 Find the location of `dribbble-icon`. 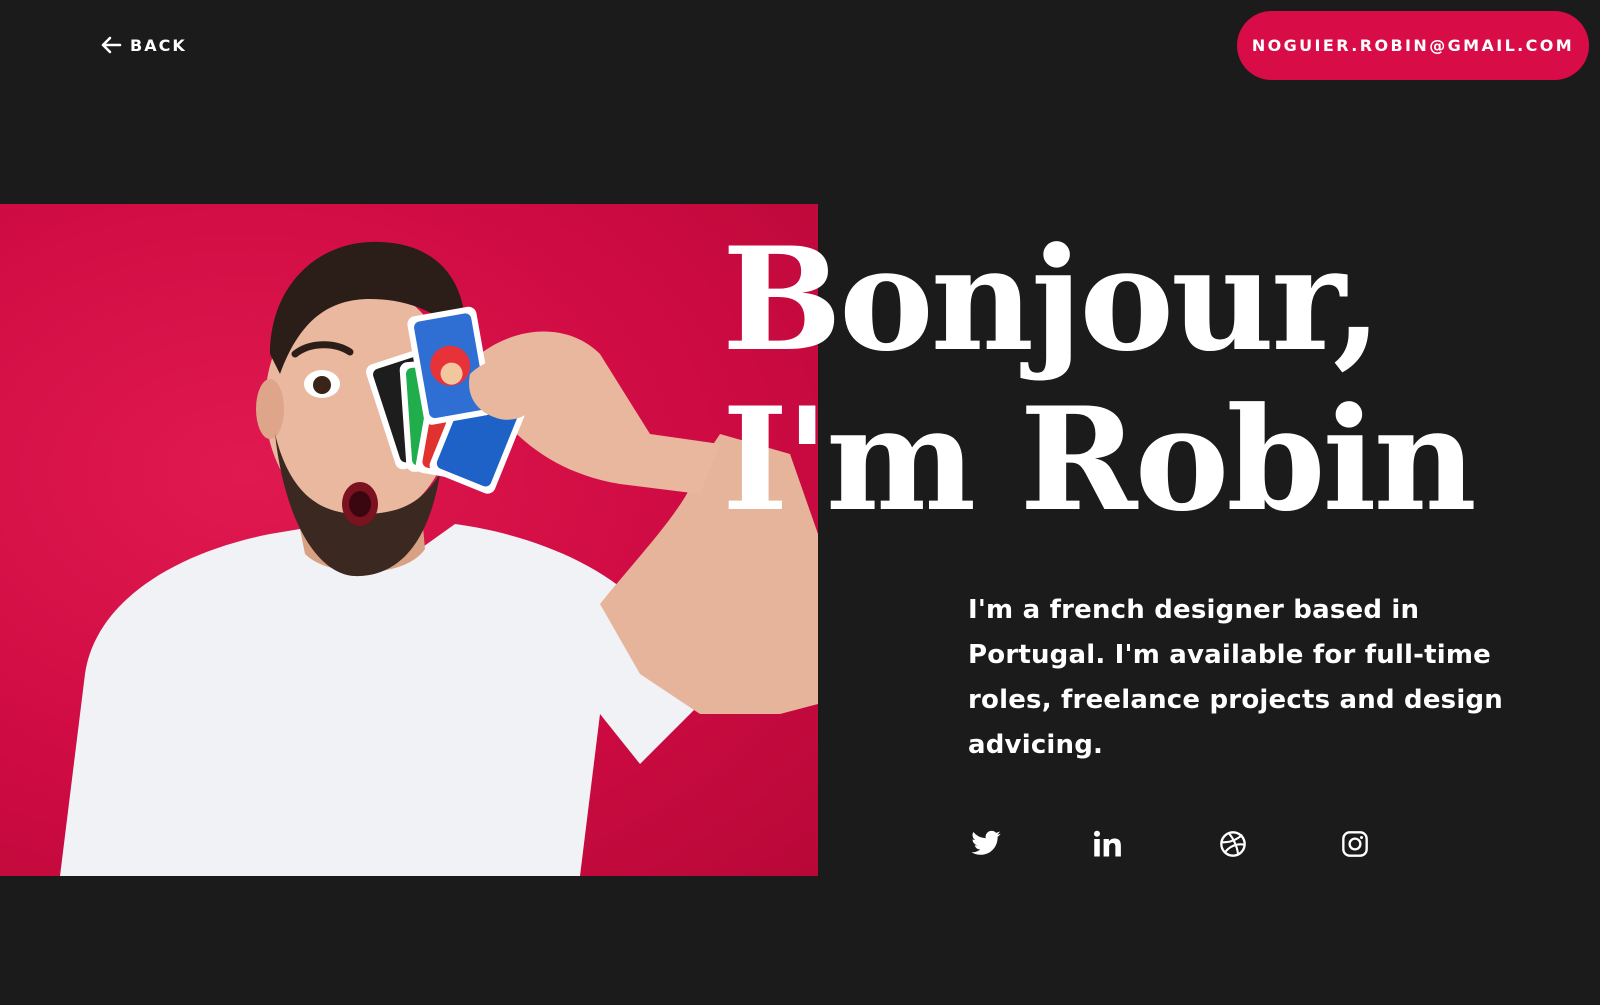

dribbble-icon is located at coordinates (1233, 846).